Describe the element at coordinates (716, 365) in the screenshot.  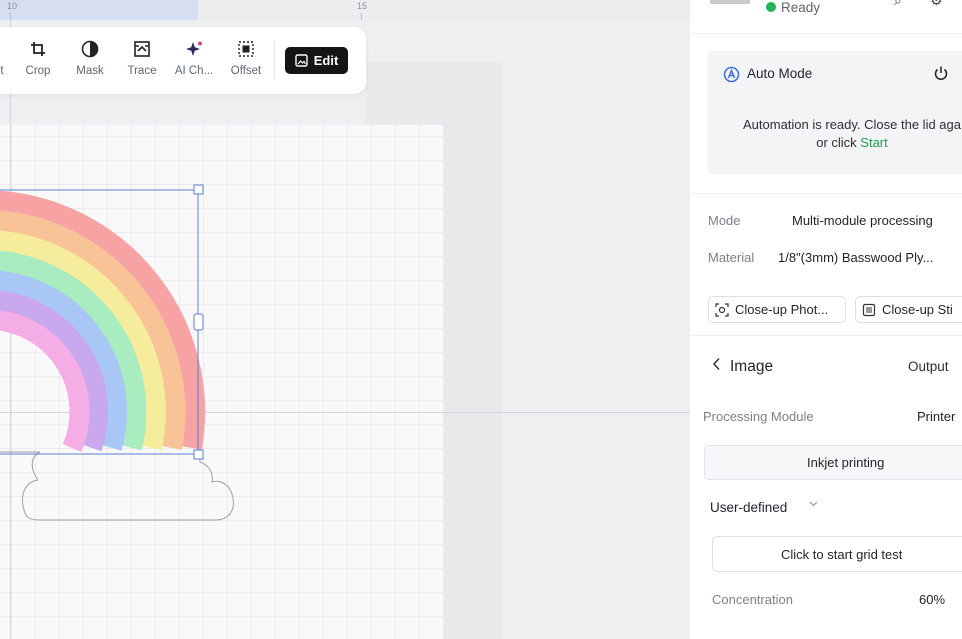
I see `back-chevron-icon` at that location.